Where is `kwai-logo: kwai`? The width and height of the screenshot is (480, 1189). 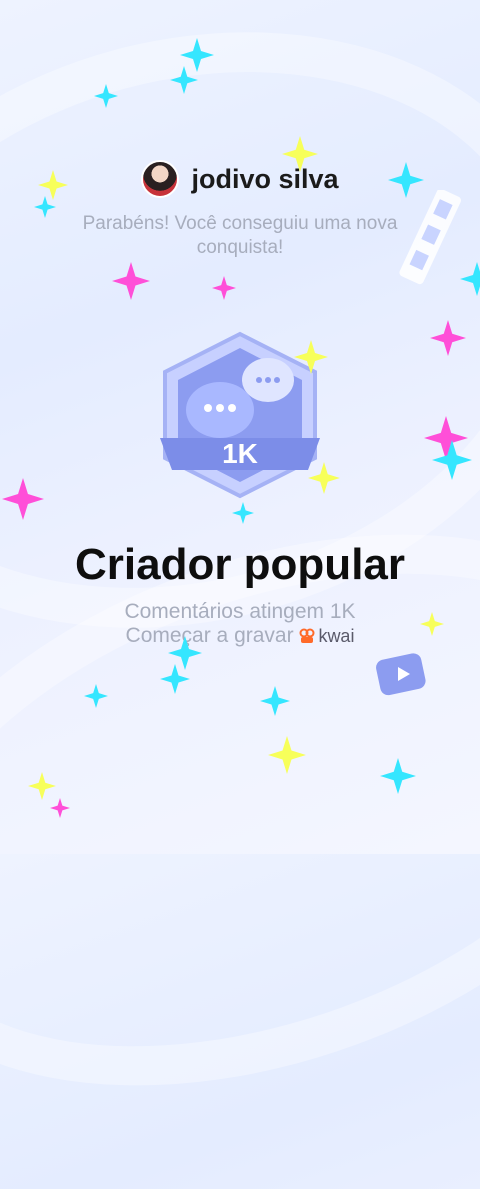
kwai-logo: kwai is located at coordinates (326, 636).